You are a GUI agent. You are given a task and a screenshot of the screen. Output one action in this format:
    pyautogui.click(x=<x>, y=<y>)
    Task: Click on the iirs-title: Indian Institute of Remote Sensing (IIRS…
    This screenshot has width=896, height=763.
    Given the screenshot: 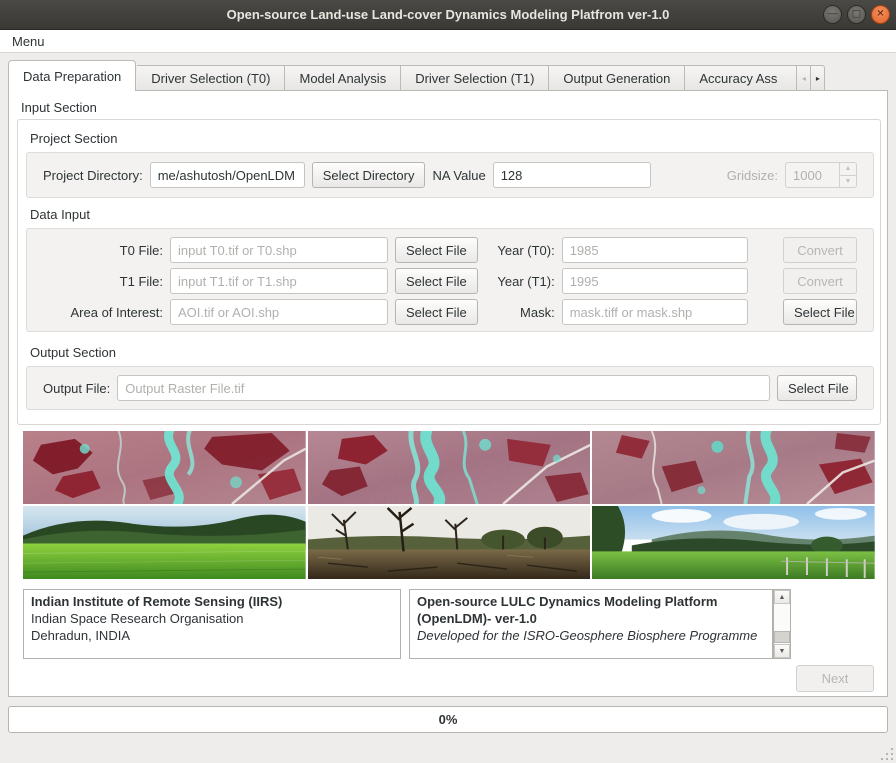 What is the action you would take?
    pyautogui.click(x=157, y=601)
    